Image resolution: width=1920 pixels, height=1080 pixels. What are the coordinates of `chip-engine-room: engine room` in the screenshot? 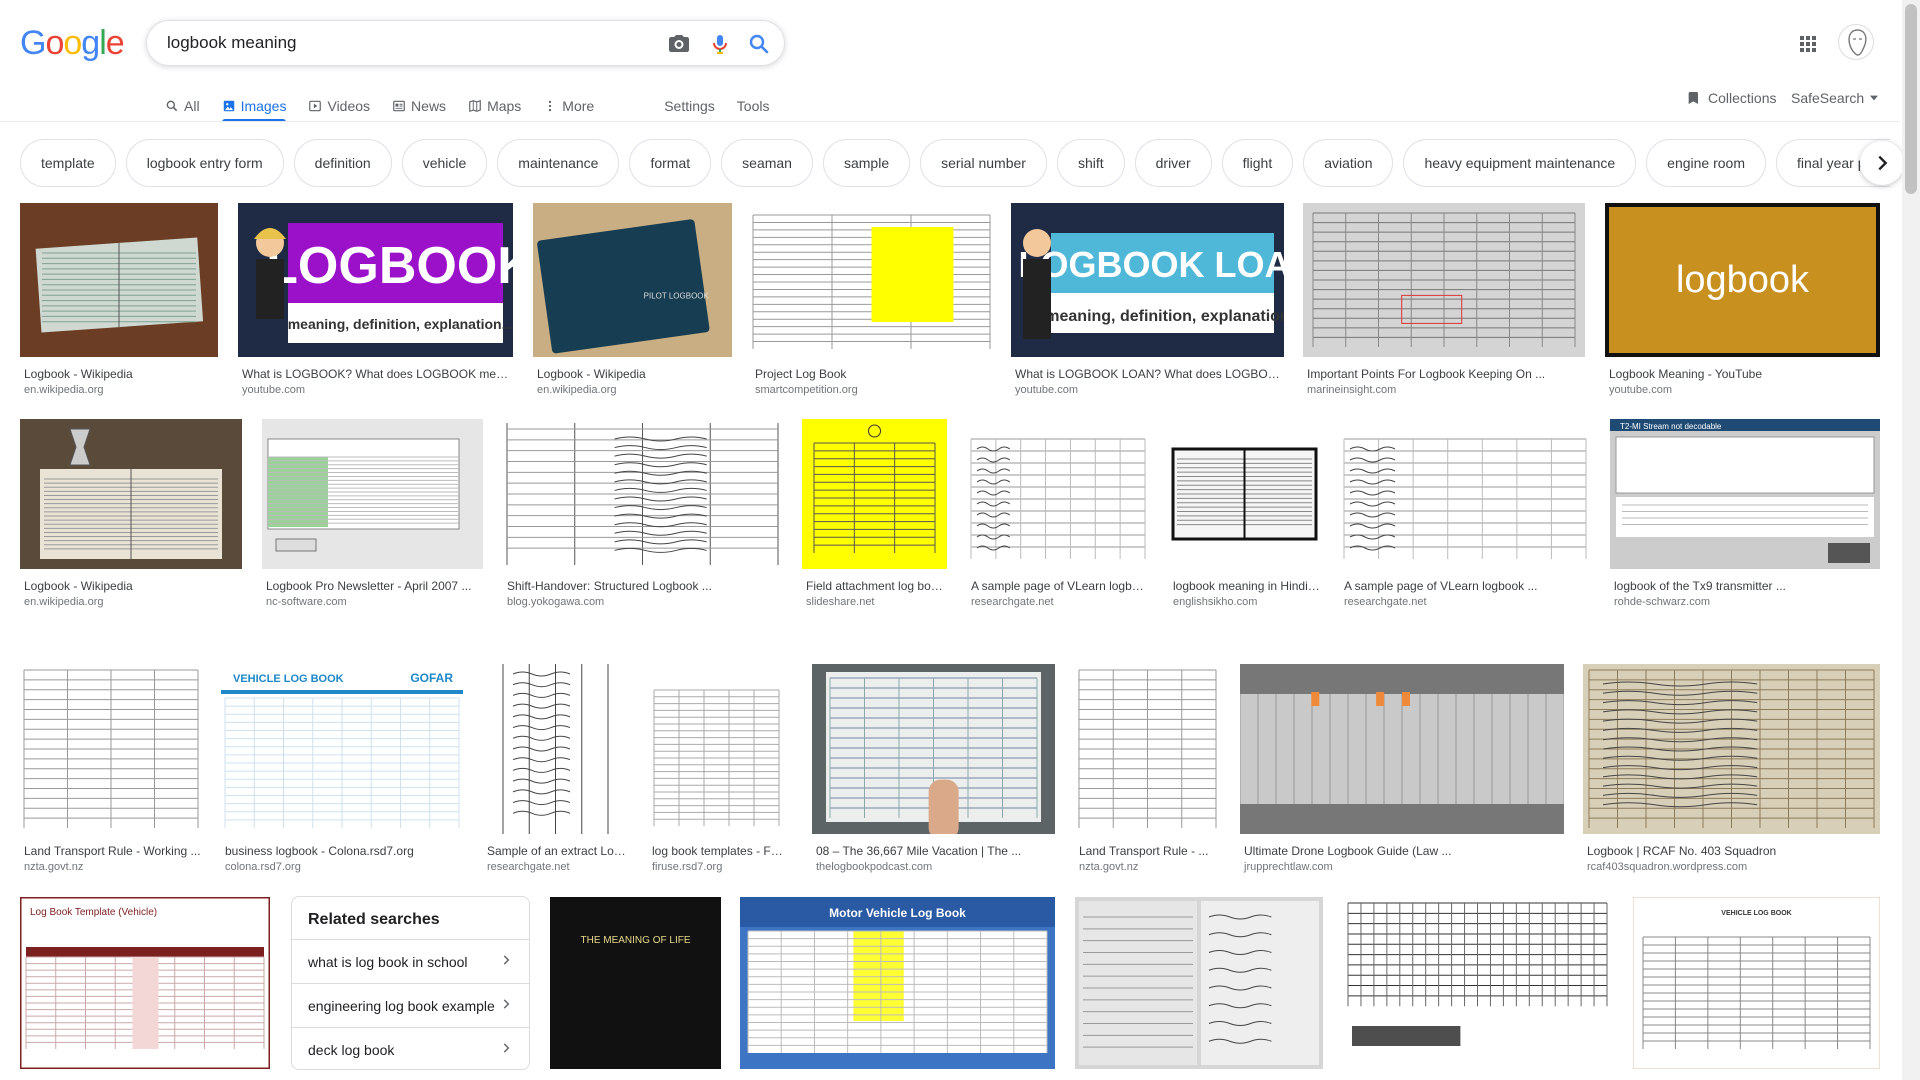 It's located at (1706, 163).